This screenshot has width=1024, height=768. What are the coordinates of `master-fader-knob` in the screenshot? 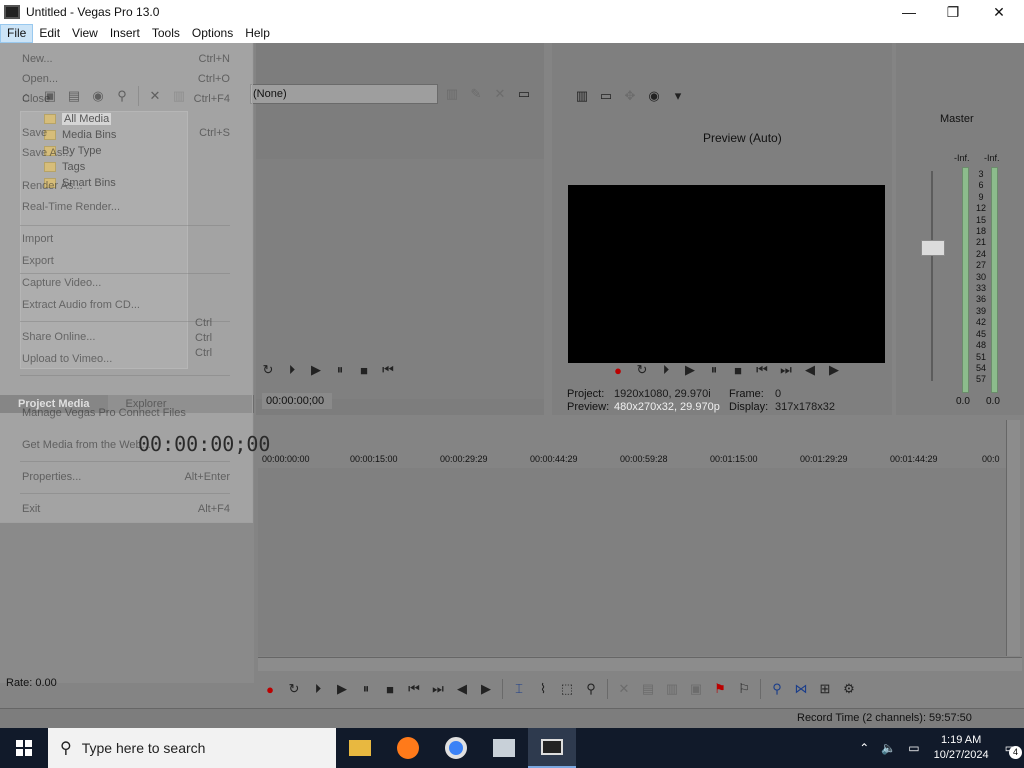 It's located at (933, 248).